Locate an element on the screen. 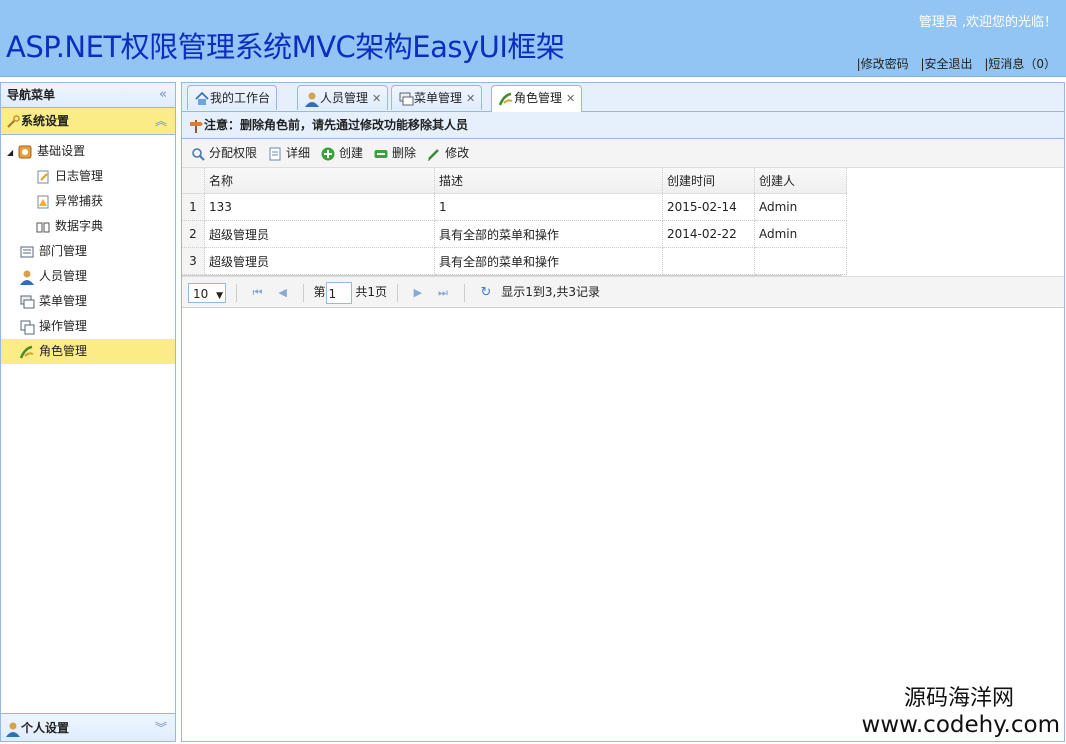 The height and width of the screenshot is (744, 1066). collapse-left-icon: « is located at coordinates (163, 95).